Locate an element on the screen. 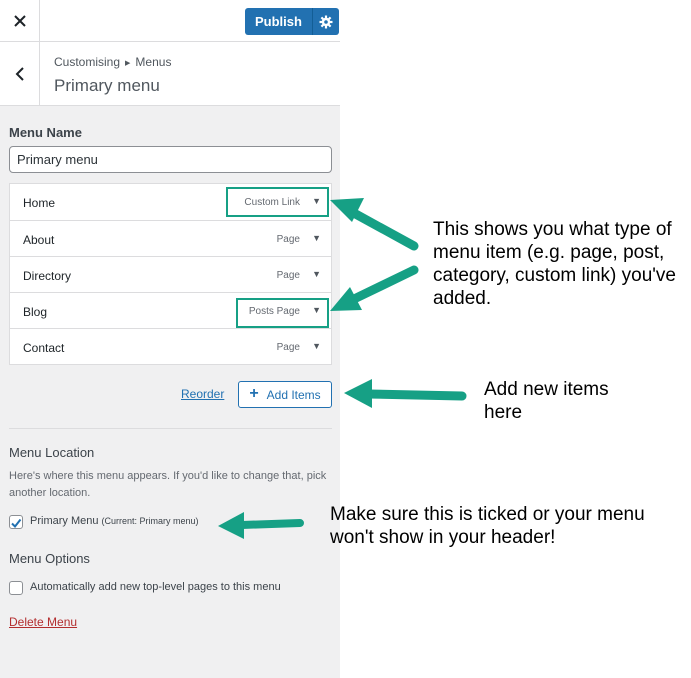 The width and height of the screenshot is (691, 678). arrow-to-home-type is located at coordinates (374, 224).